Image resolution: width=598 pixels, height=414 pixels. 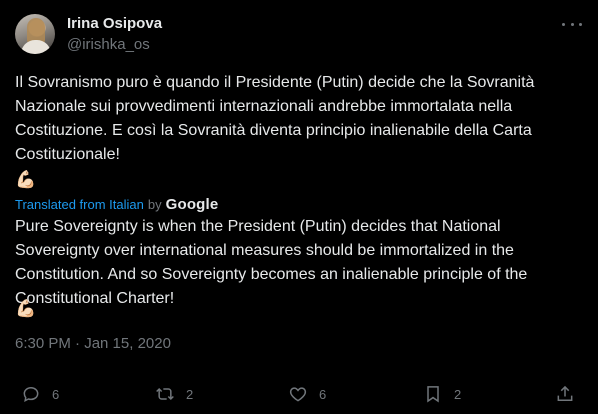 What do you see at coordinates (458, 394) in the screenshot?
I see `bookmark-count: 2` at bounding box center [458, 394].